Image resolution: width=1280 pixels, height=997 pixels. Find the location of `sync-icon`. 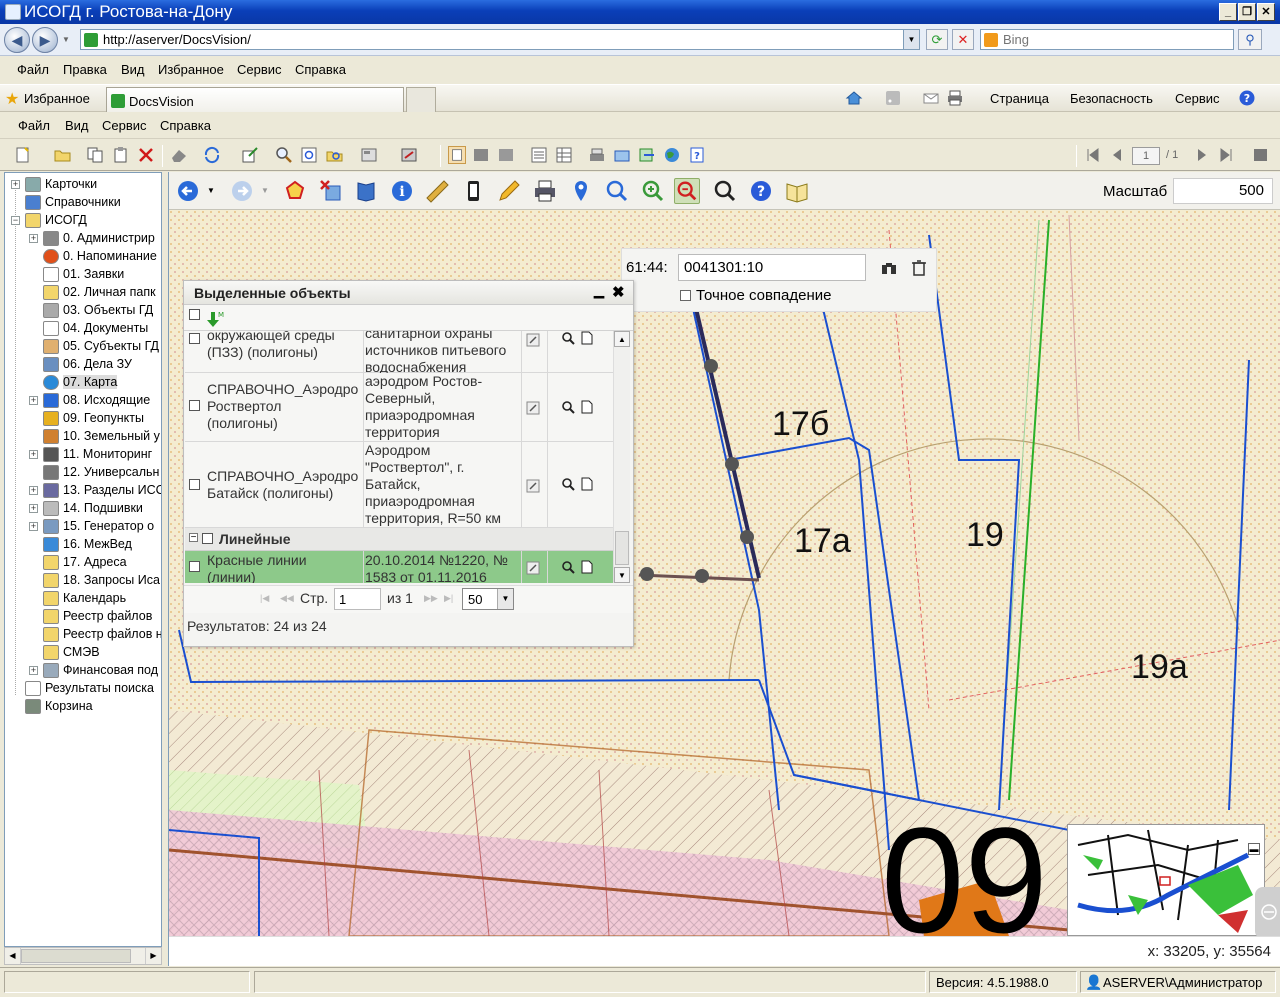

sync-icon is located at coordinates (212, 155).